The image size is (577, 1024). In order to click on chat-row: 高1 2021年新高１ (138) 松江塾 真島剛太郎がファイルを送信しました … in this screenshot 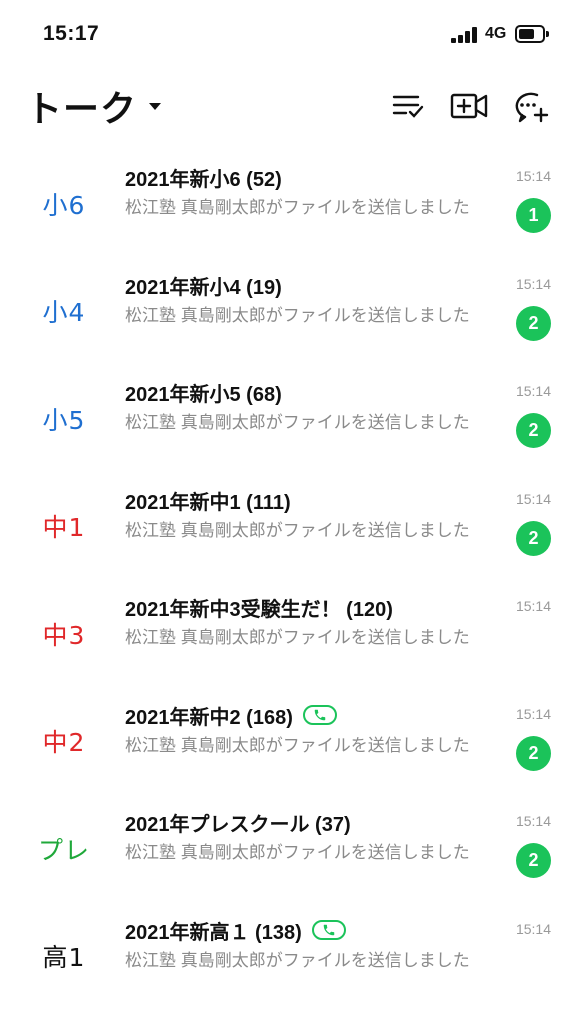, I will do `click(288, 957)`.